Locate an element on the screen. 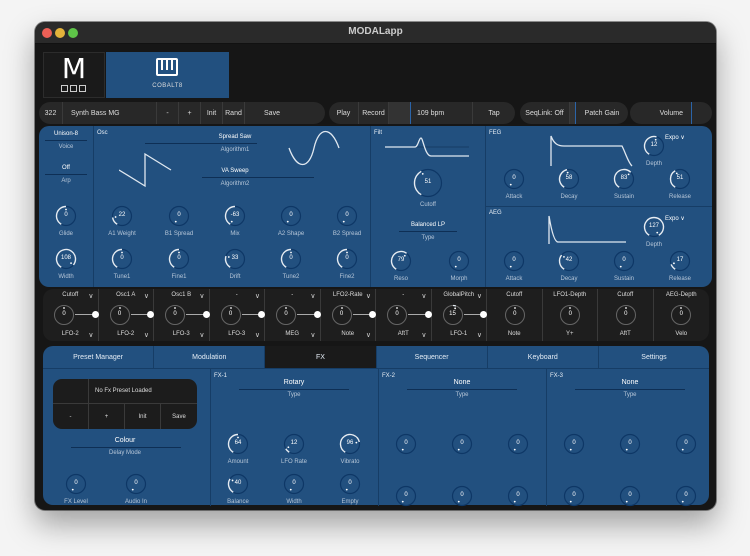  preset-rand-button: Rand is located at coordinates (234, 113).